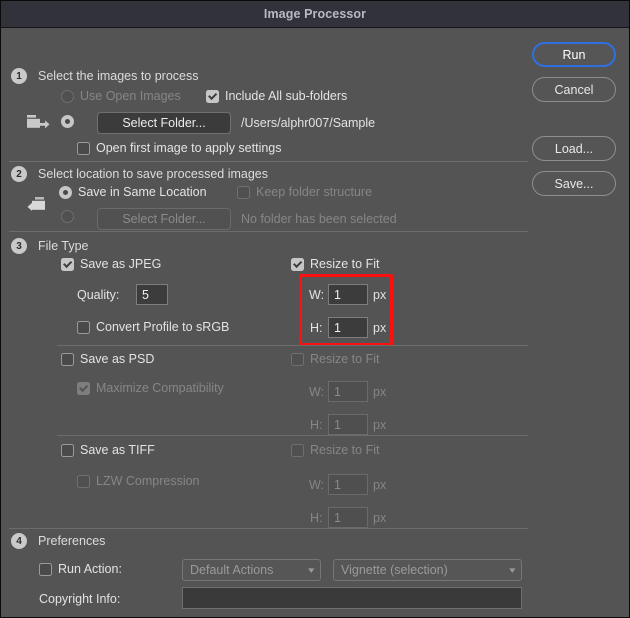  What do you see at coordinates (83, 327) in the screenshot?
I see `convert-srgb-checkbox` at bounding box center [83, 327].